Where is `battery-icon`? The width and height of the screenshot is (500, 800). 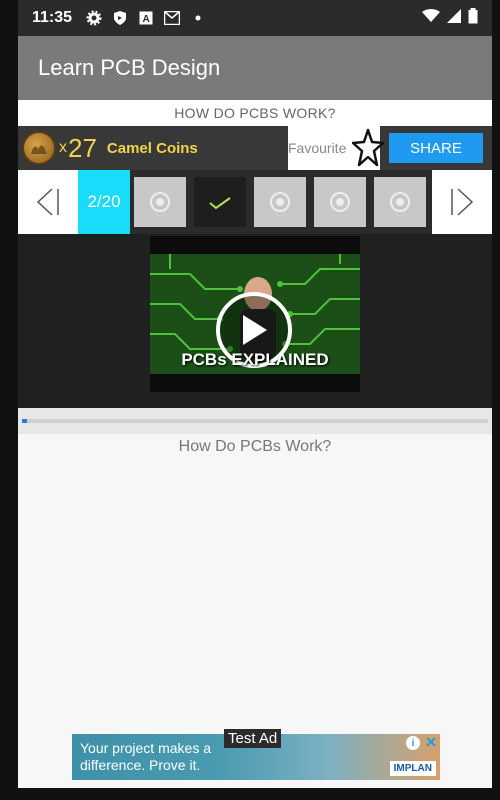 battery-icon is located at coordinates (473, 18).